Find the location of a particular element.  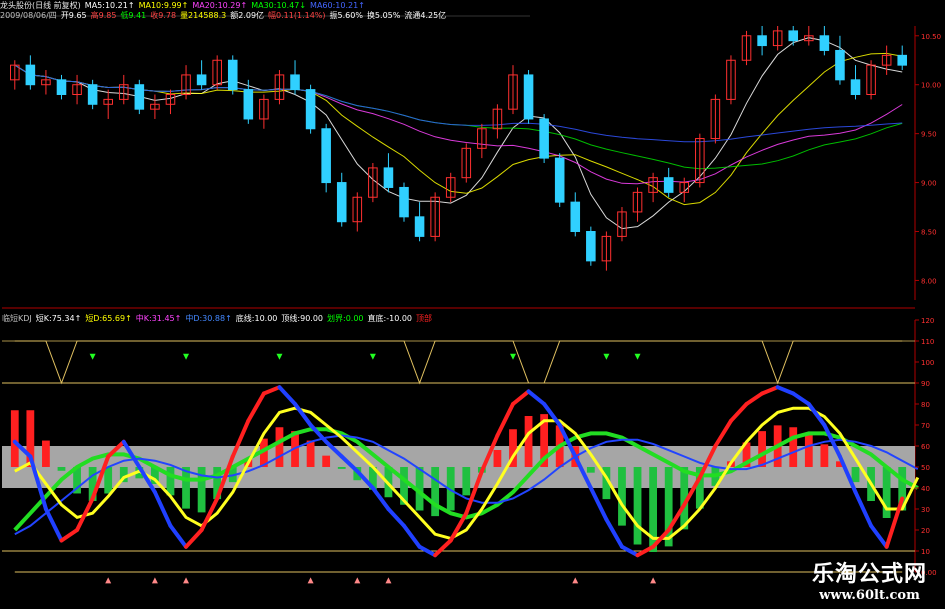

ind-tick-label-8: 40 is located at coordinates (925, 489).